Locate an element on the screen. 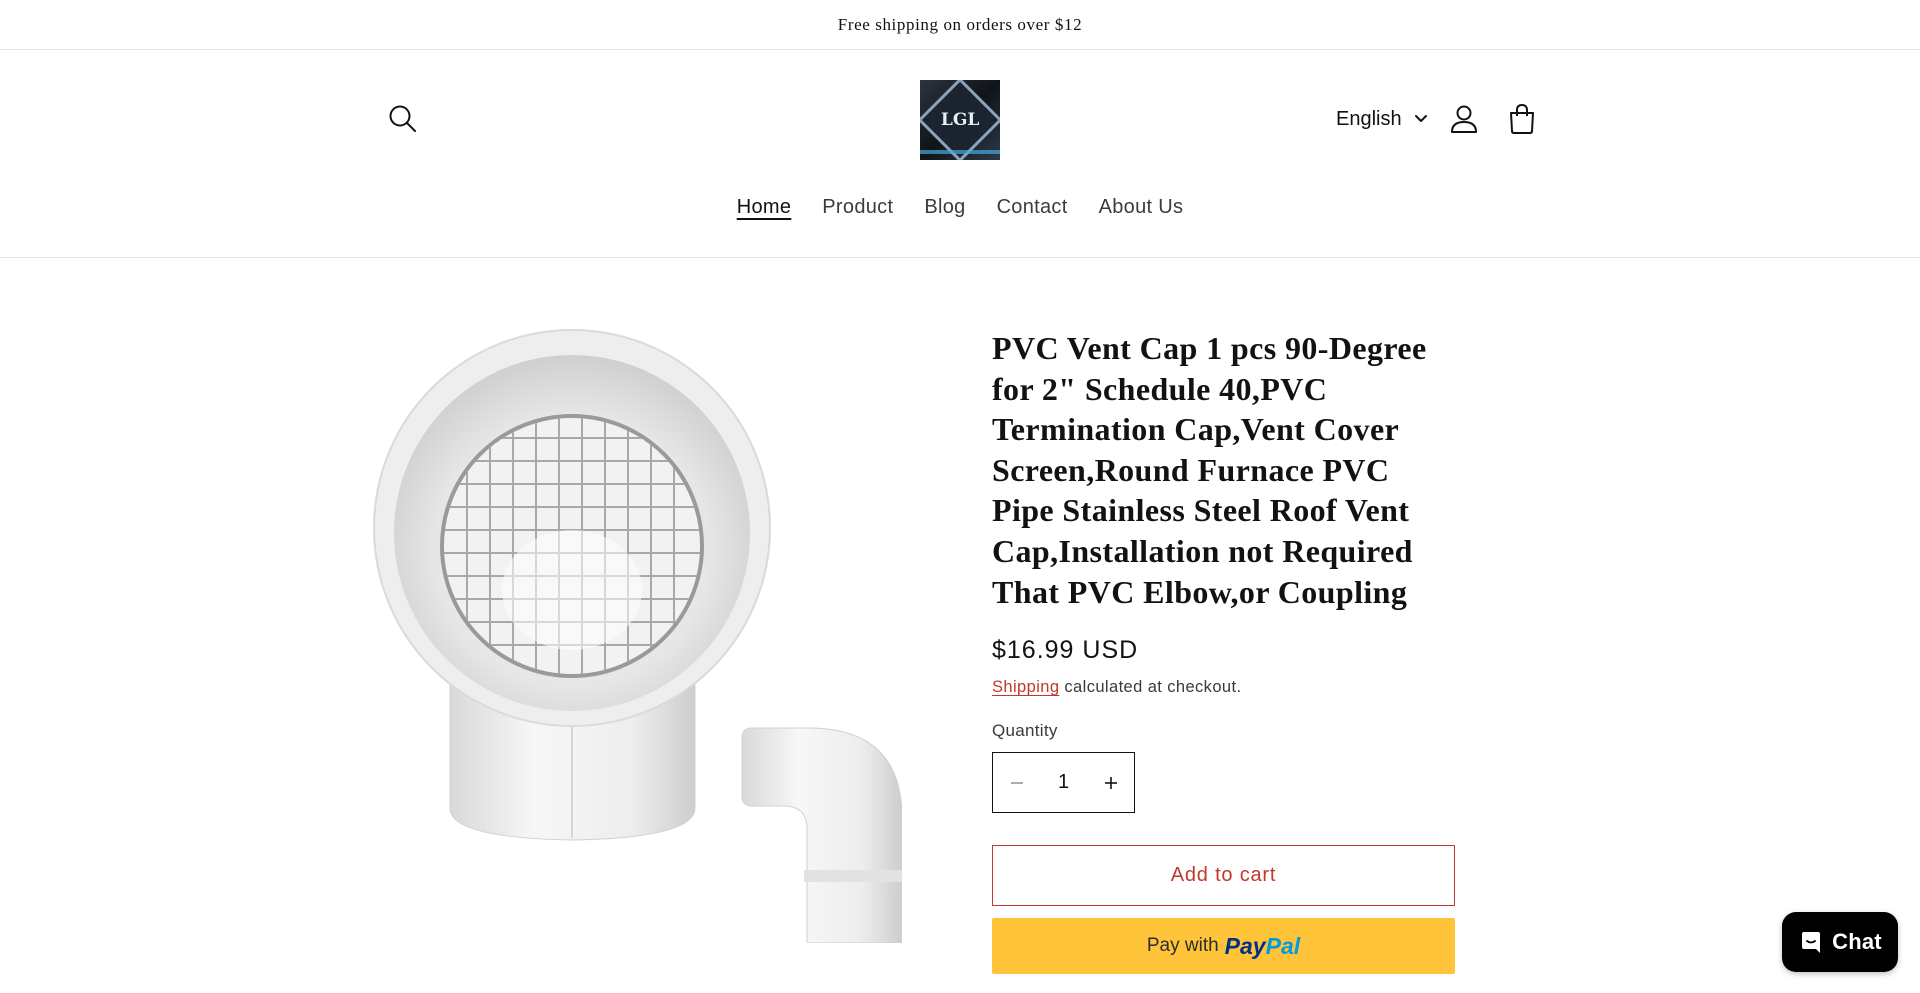  main-navigation: Home Product Blog Contact About Us is located at coordinates (960, 211).